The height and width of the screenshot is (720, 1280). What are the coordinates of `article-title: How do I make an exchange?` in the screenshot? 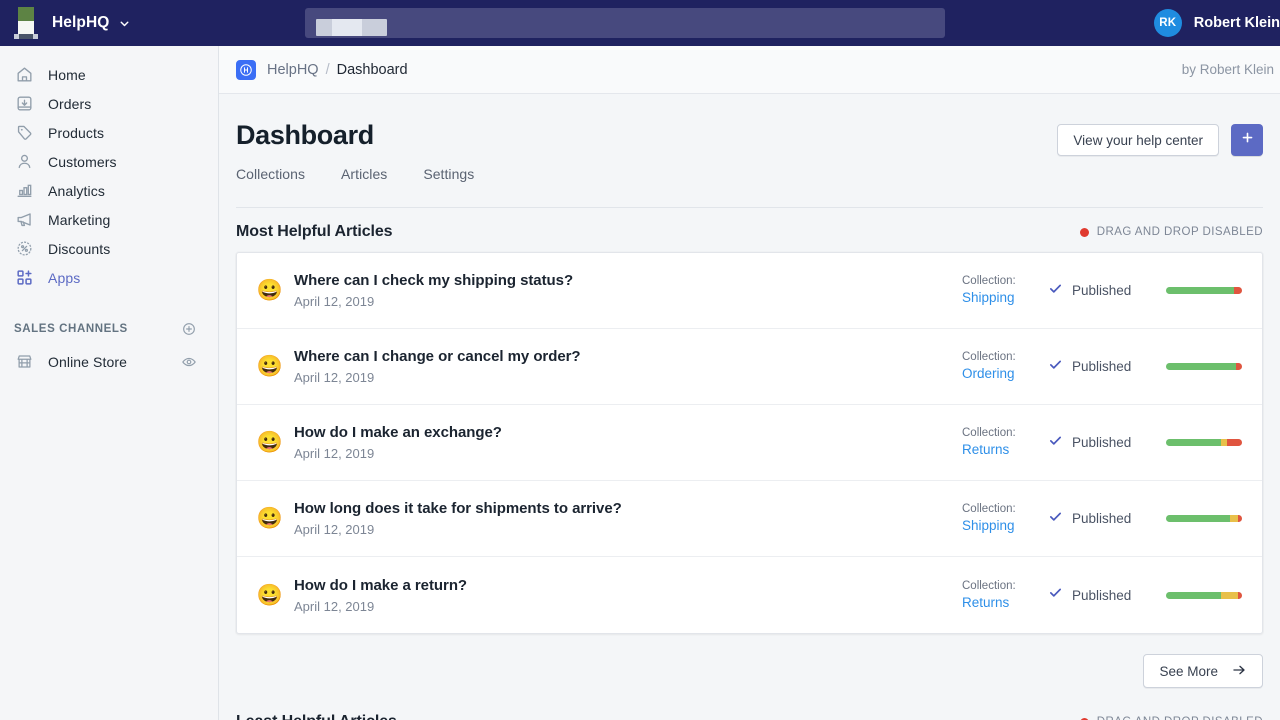 It's located at (398, 433).